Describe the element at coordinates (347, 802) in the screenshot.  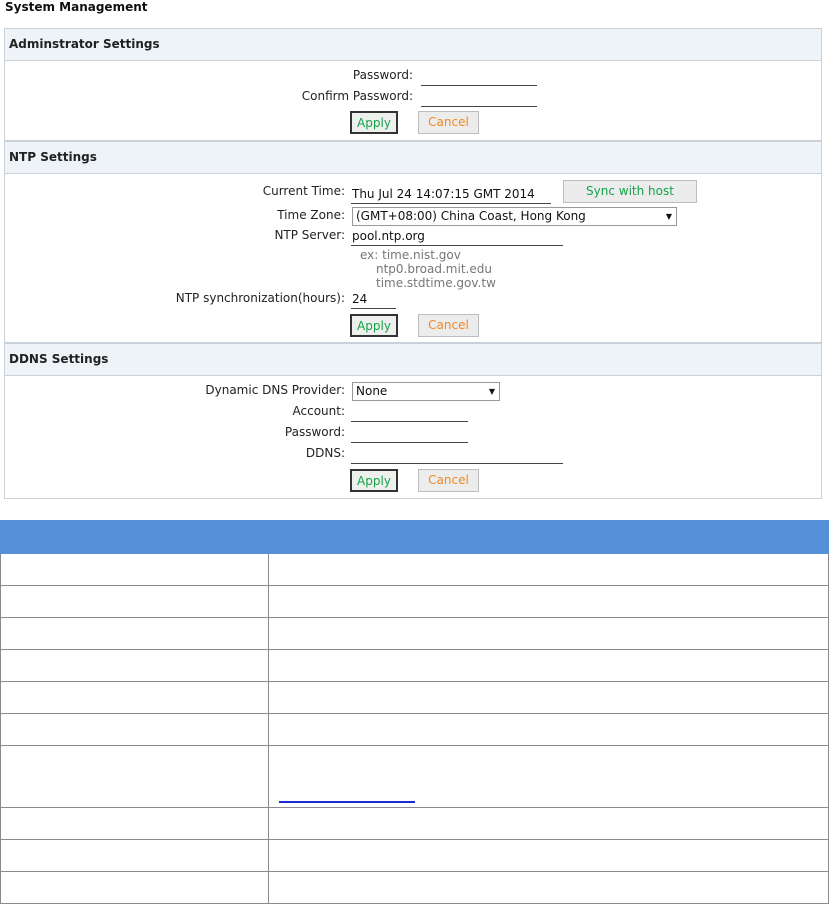
I see `hyperlink-underline` at that location.